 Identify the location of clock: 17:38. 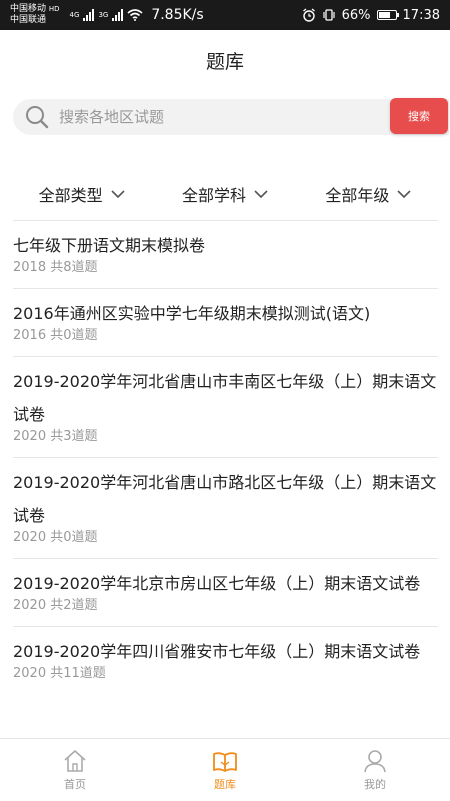
(421, 15).